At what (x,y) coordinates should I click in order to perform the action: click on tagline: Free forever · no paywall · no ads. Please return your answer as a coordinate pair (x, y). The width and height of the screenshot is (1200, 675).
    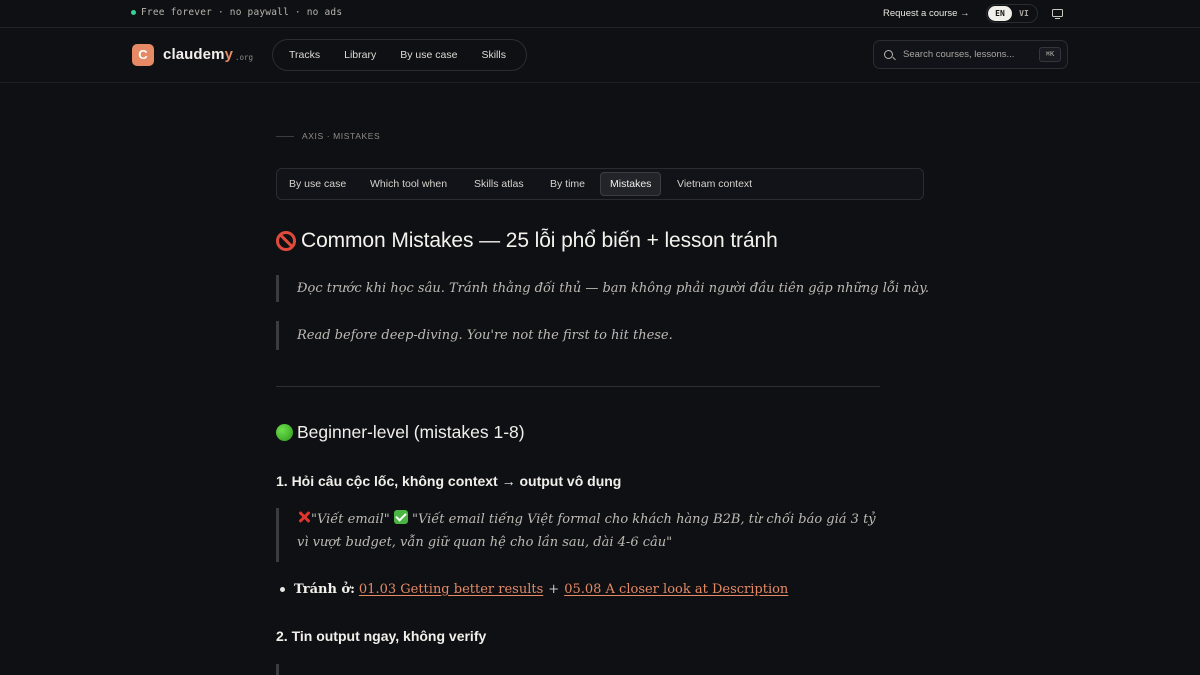
    Looking at the image, I should click on (236, 12).